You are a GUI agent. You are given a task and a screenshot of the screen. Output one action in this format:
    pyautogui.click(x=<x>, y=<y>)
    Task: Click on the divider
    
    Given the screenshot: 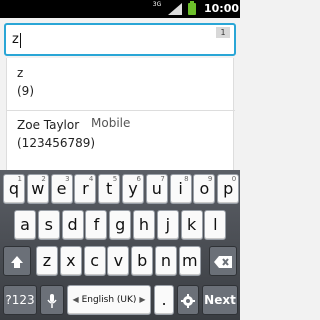 What is the action you would take?
    pyautogui.click(x=121, y=110)
    